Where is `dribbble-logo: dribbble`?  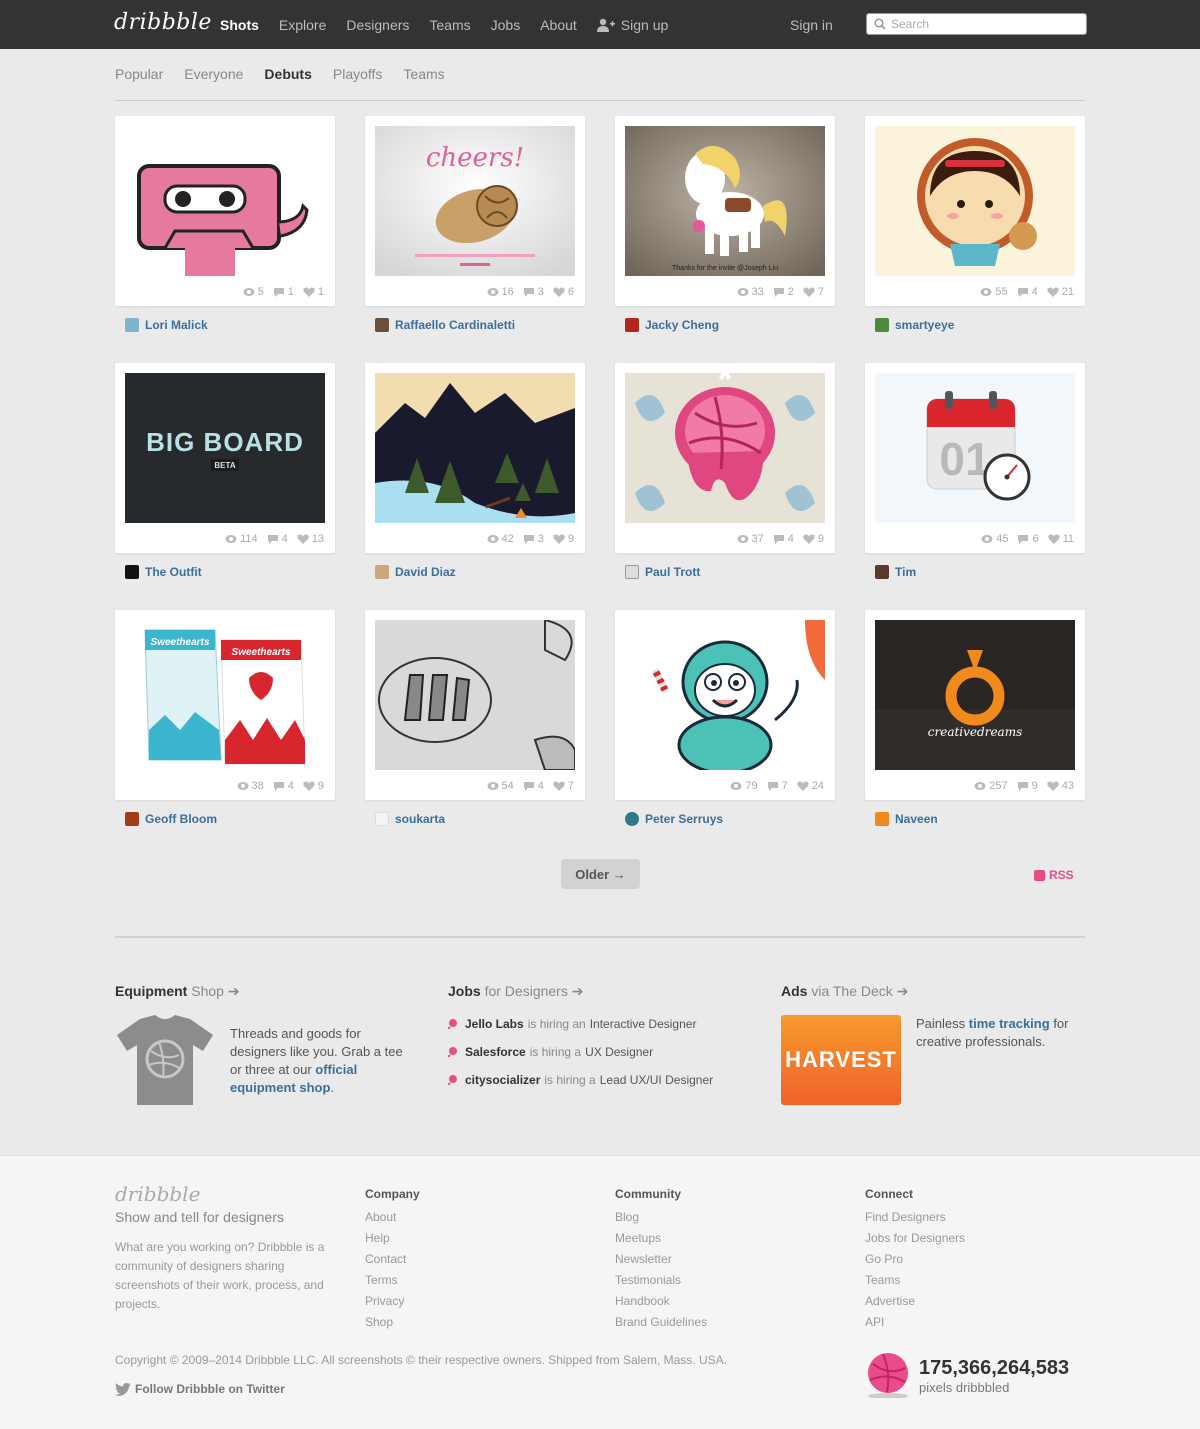 dribbble-logo: dribbble is located at coordinates (163, 22).